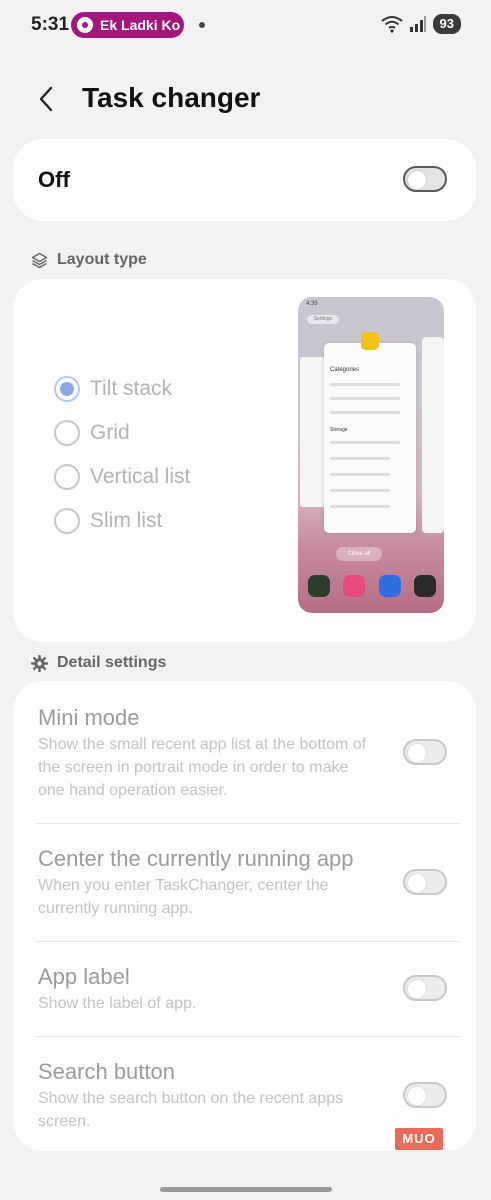 The height and width of the screenshot is (1200, 491). What do you see at coordinates (323, 319) in the screenshot?
I see `preview-search-pill: Settings` at bounding box center [323, 319].